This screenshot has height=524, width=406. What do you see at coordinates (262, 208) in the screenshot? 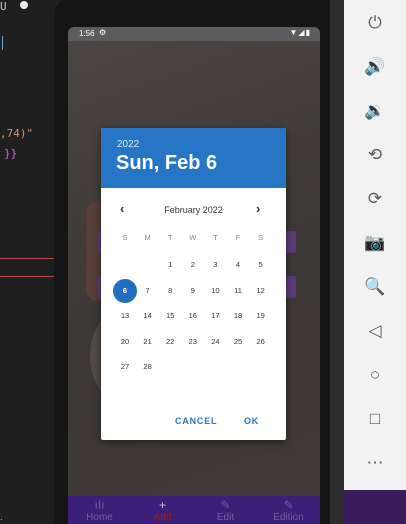
I see `chevron-right-icon: ›` at bounding box center [262, 208].